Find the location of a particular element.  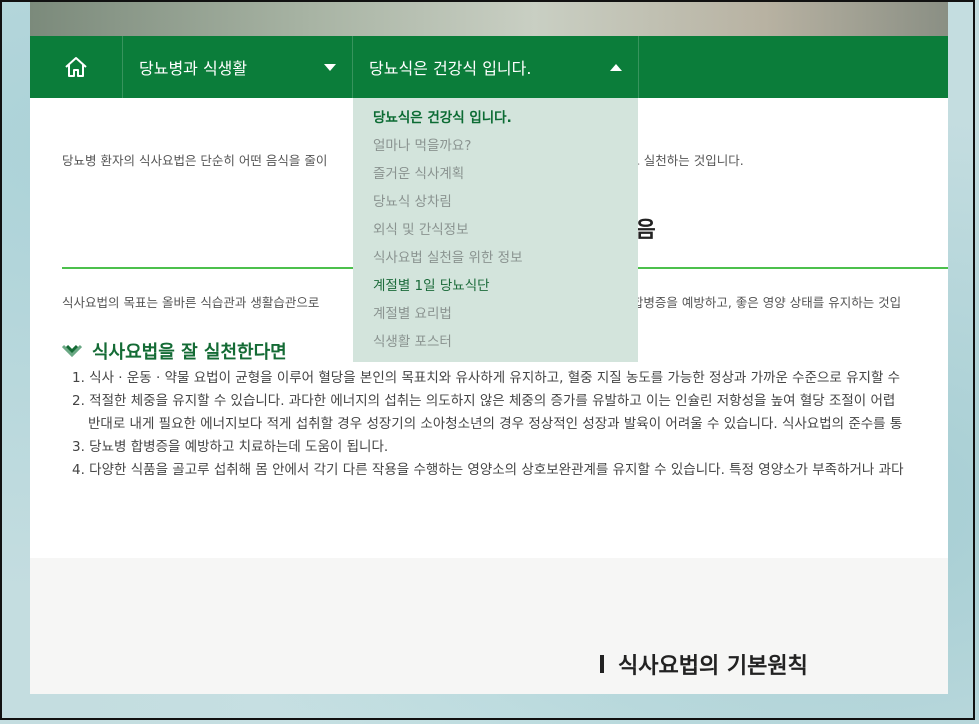

home-button is located at coordinates (76, 67).